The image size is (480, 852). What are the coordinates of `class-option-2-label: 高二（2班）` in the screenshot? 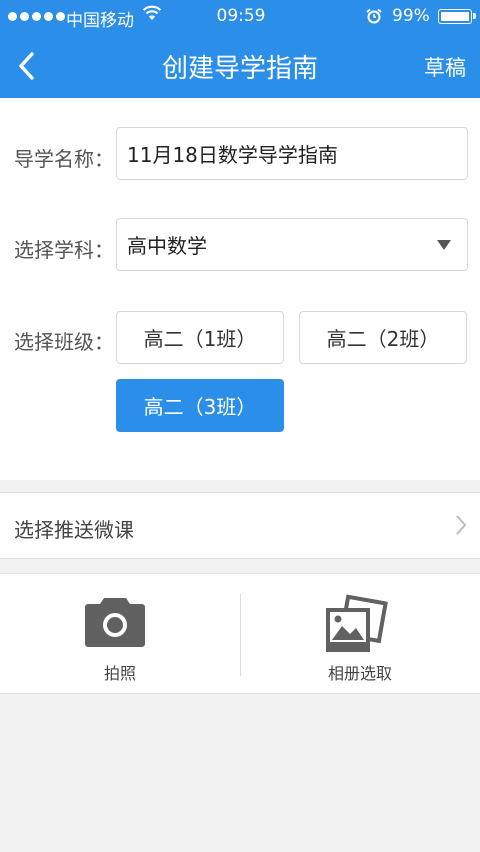 It's located at (383, 339).